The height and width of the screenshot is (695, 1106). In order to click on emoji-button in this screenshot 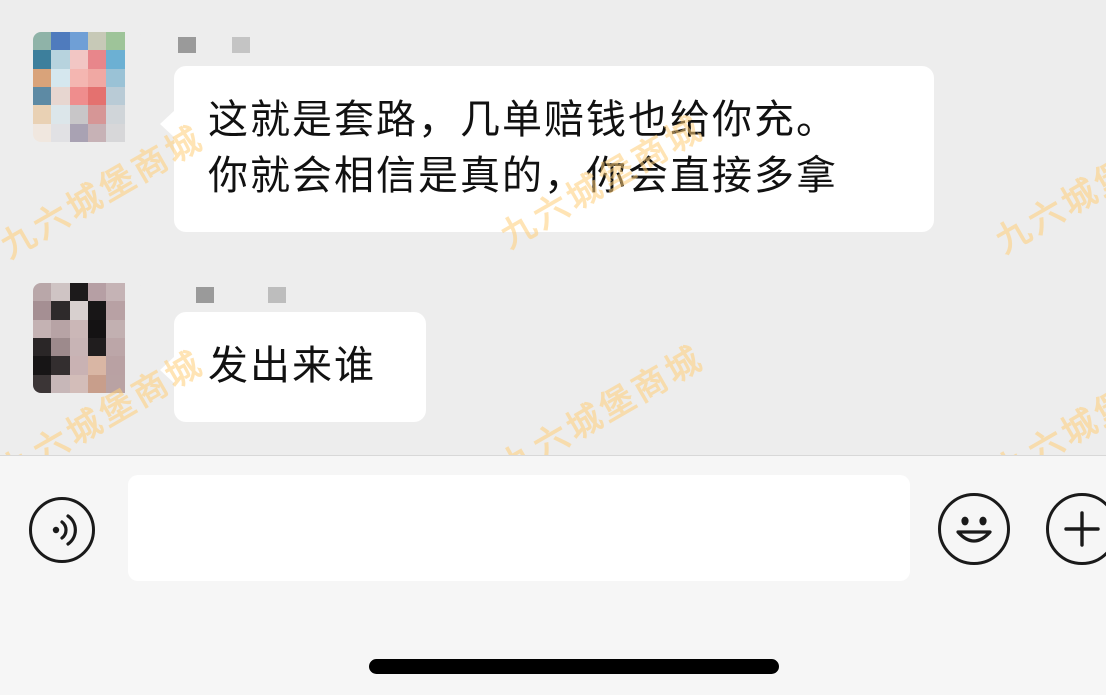, I will do `click(974, 529)`.